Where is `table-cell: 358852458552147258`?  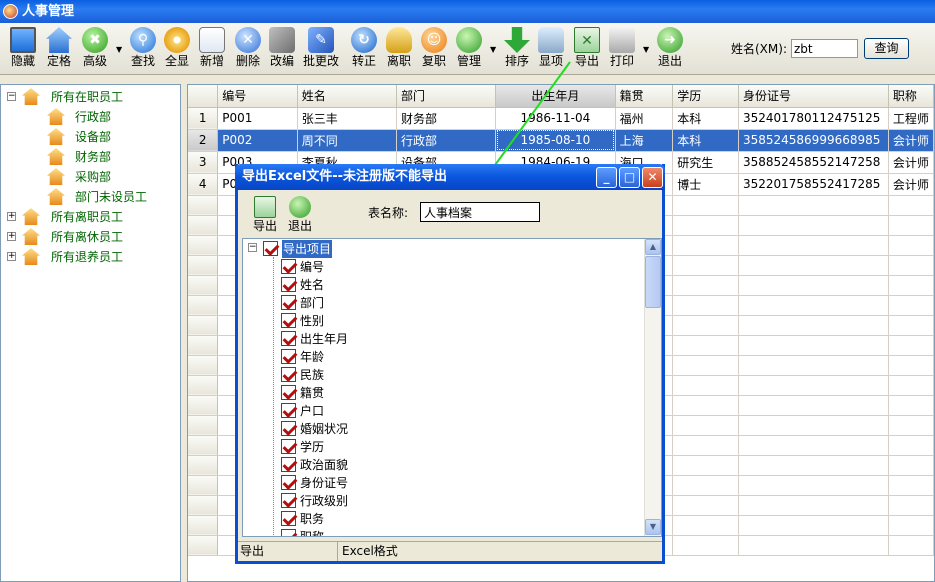 table-cell: 358852458552147258 is located at coordinates (813, 162).